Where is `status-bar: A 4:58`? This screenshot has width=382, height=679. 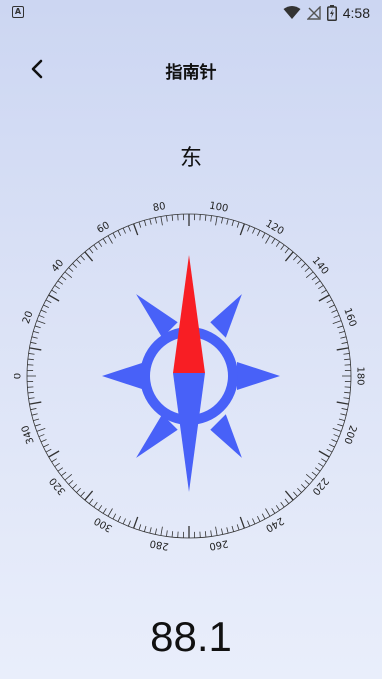 status-bar: A 4:58 is located at coordinates (191, 13).